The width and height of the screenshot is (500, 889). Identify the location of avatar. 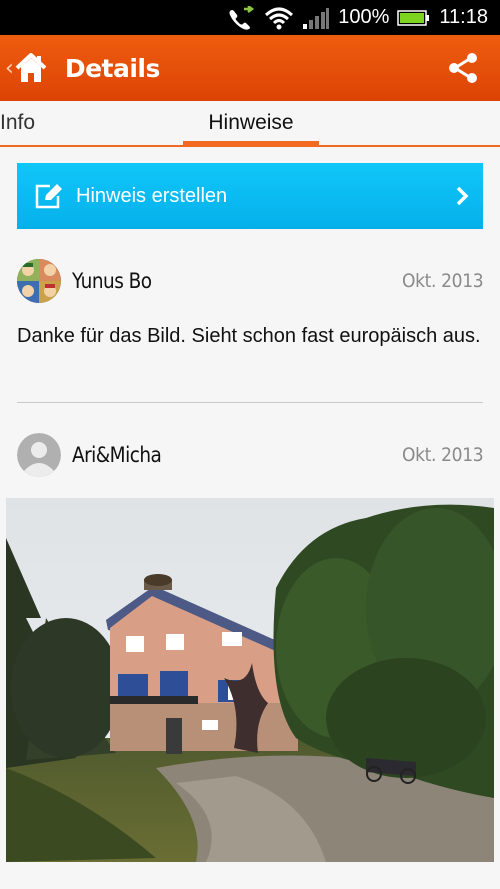
(39, 281).